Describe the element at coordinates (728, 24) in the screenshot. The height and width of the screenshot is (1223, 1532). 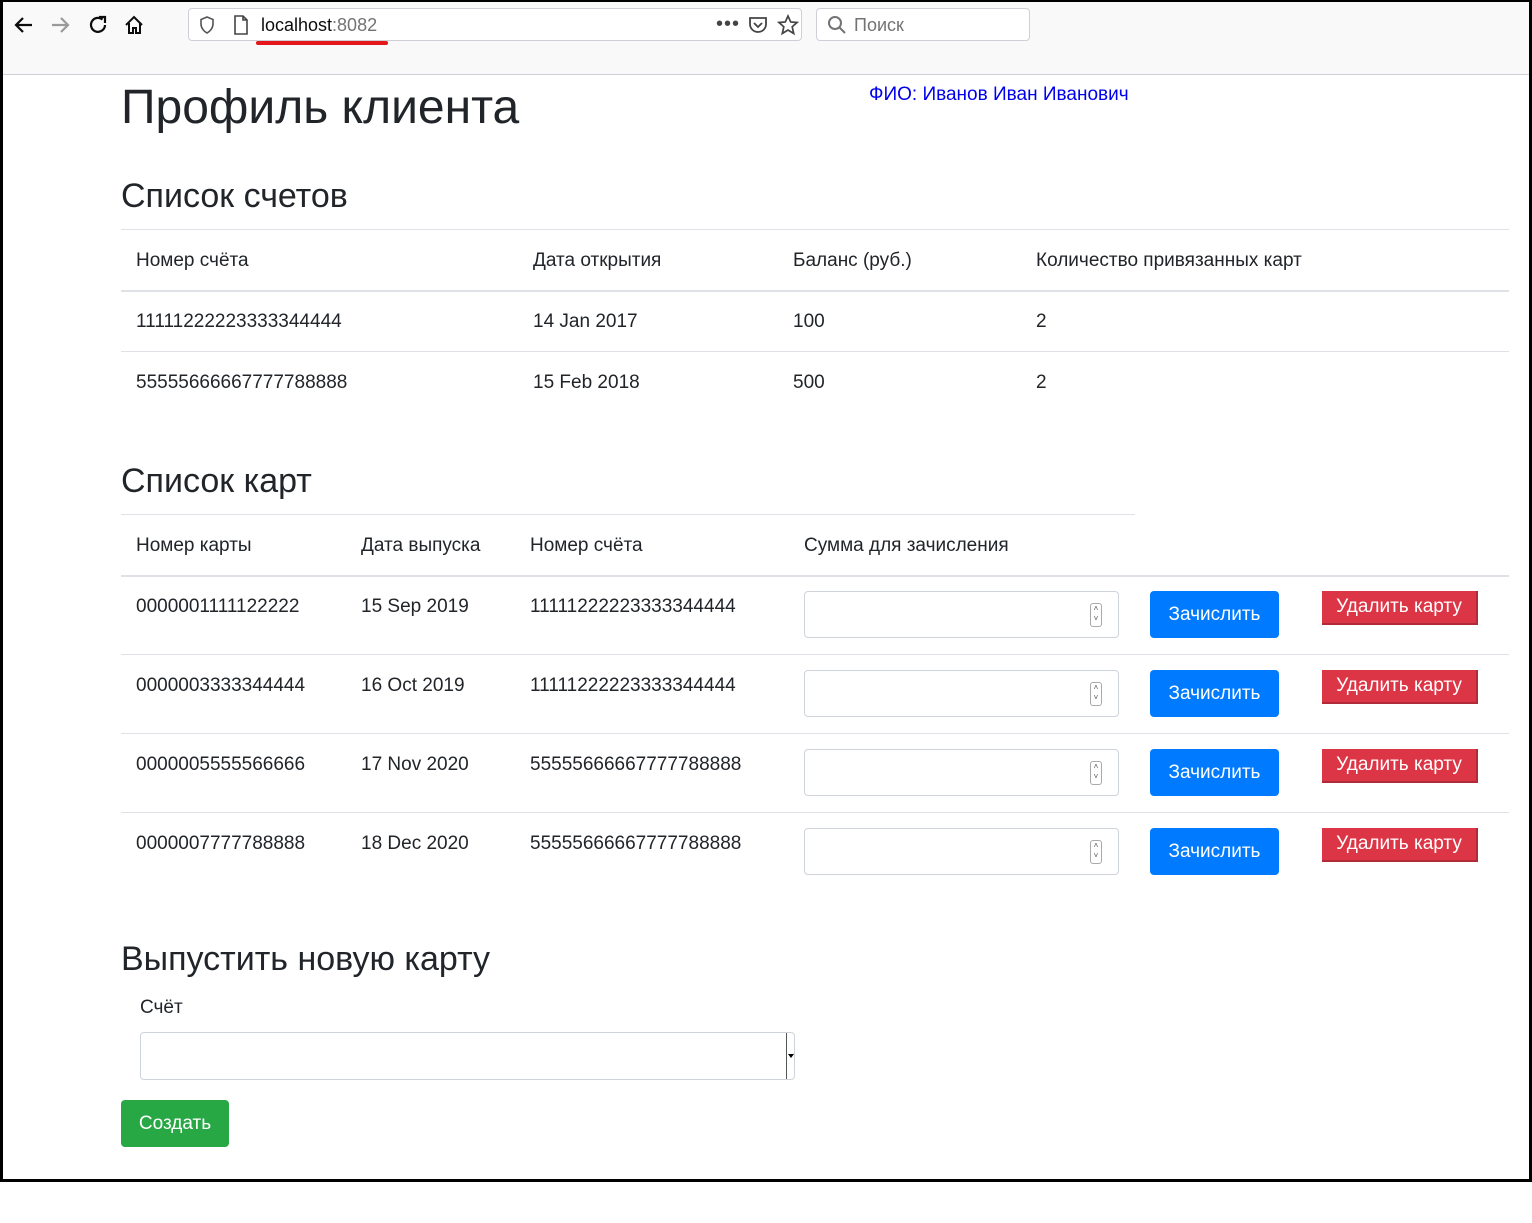
I see `more-icon: •••` at that location.